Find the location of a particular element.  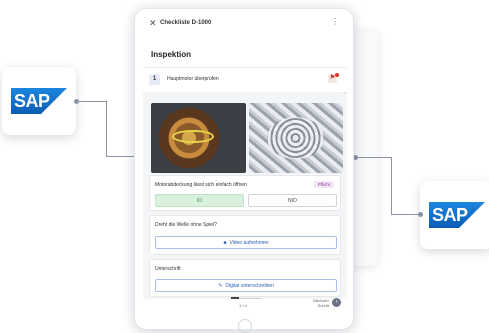

nio-button: NIO is located at coordinates (292, 200).